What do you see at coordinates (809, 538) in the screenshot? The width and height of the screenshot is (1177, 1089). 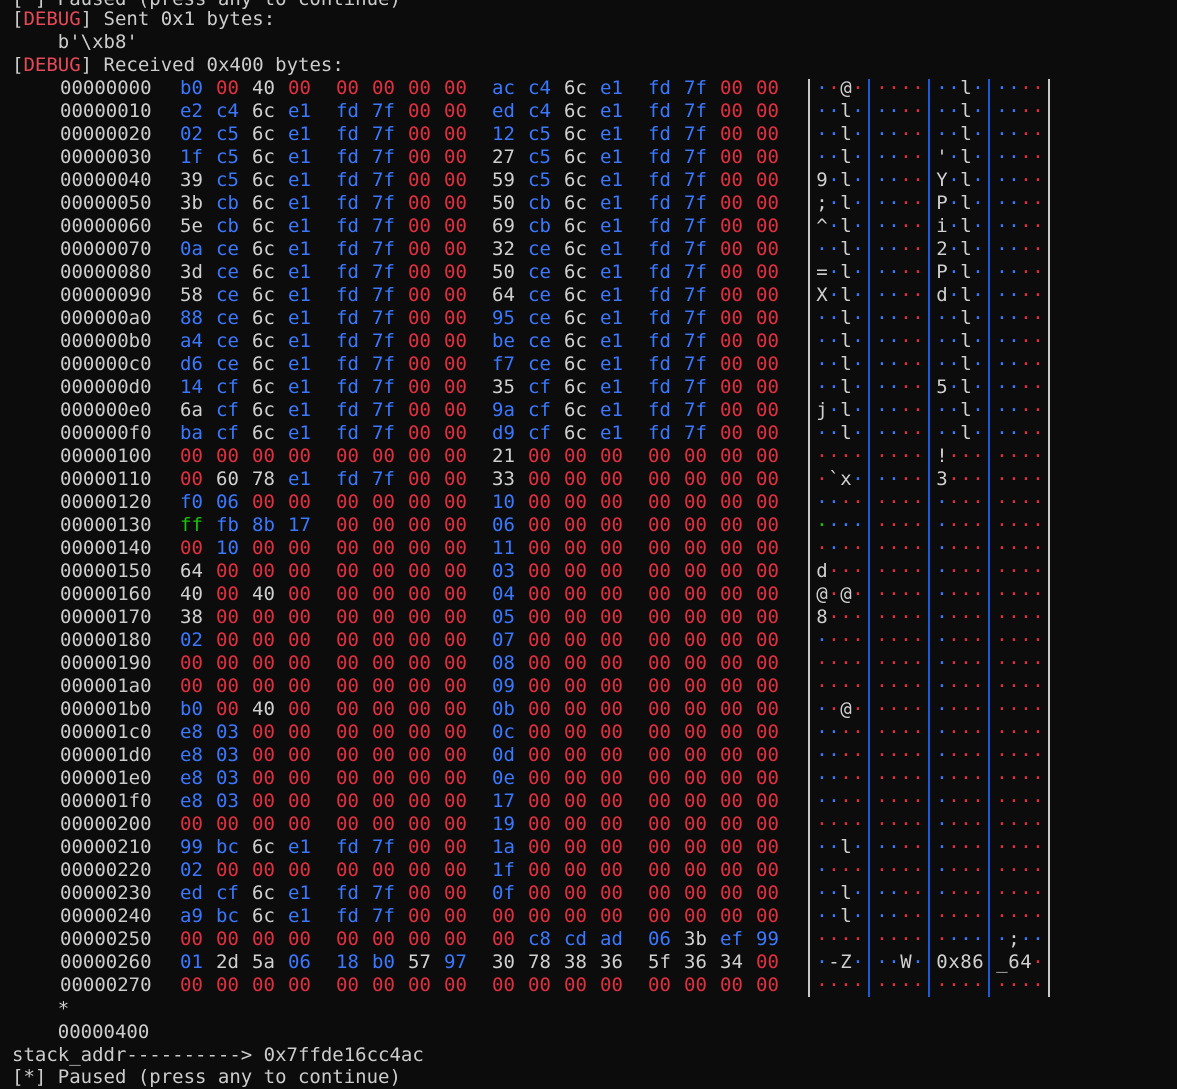 I see `ascii-border-left` at bounding box center [809, 538].